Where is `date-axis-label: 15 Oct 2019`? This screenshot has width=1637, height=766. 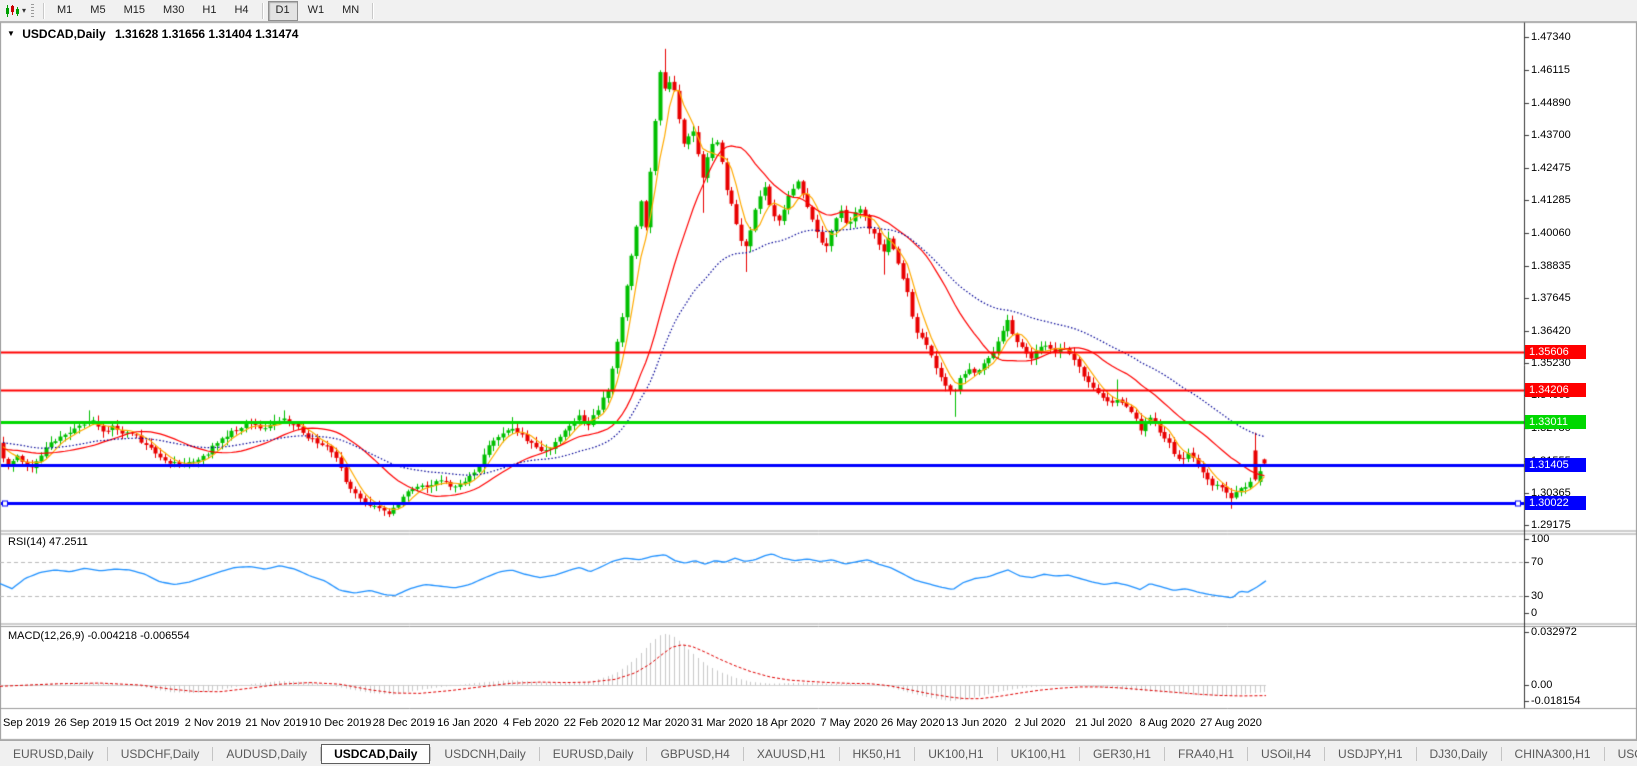
date-axis-label: 15 Oct 2019 is located at coordinates (149, 723).